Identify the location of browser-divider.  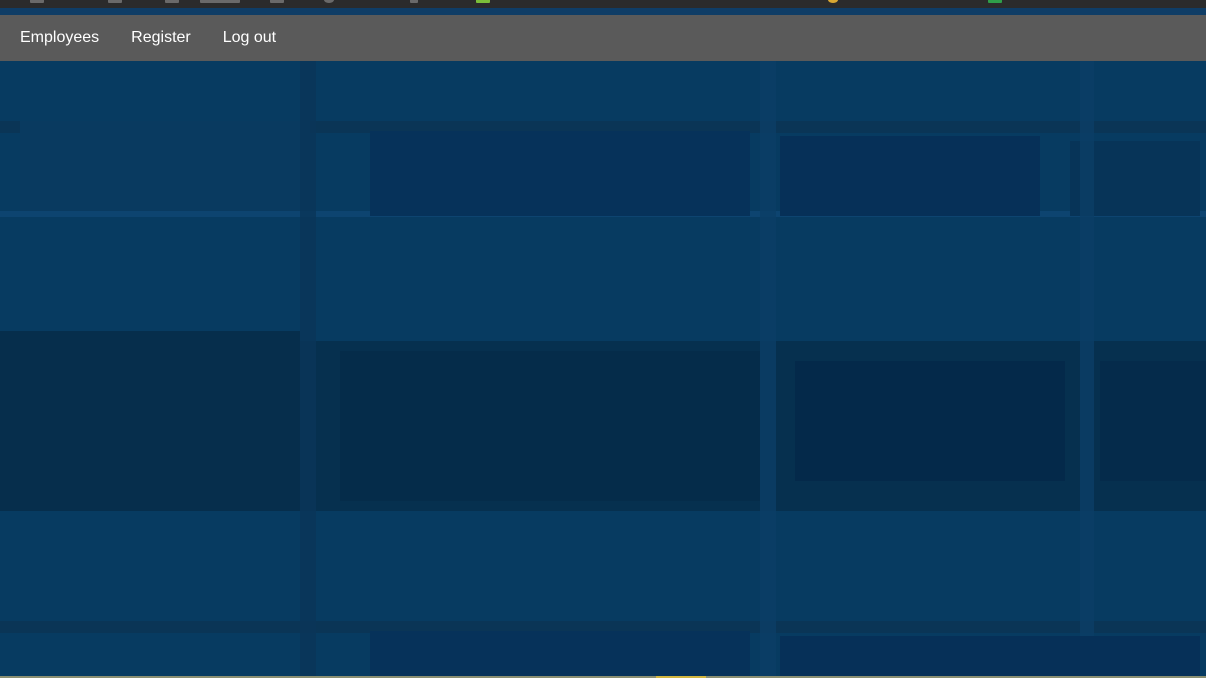
(603, 11).